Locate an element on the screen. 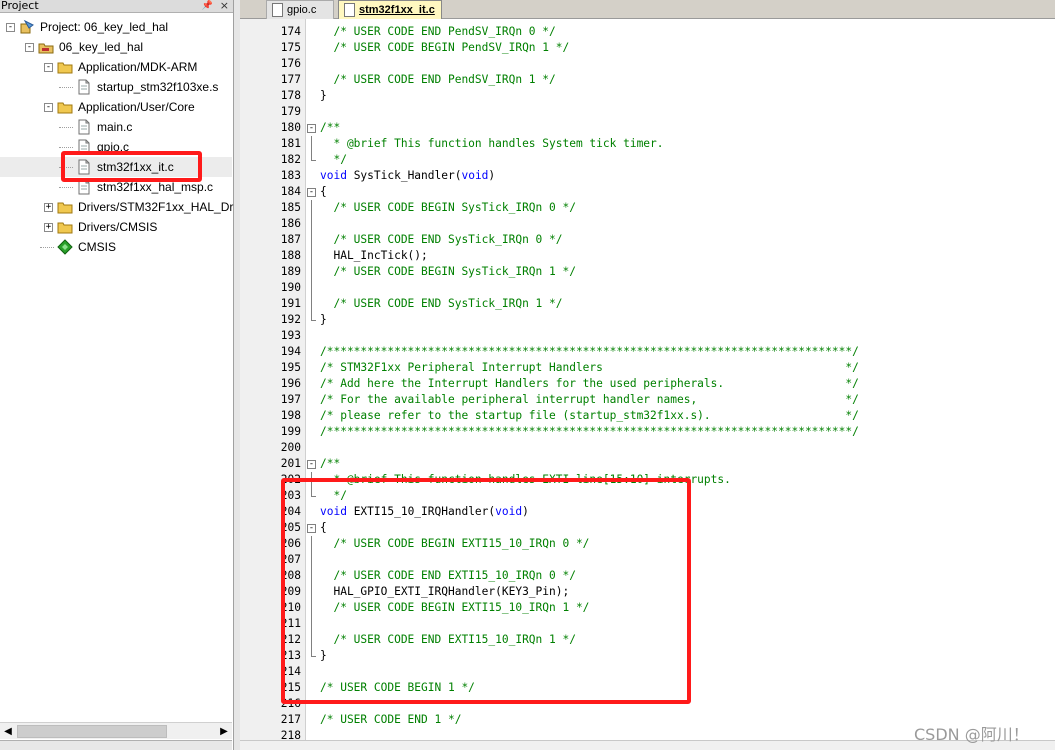  scroll-left-button: ◀ is located at coordinates (8, 731).